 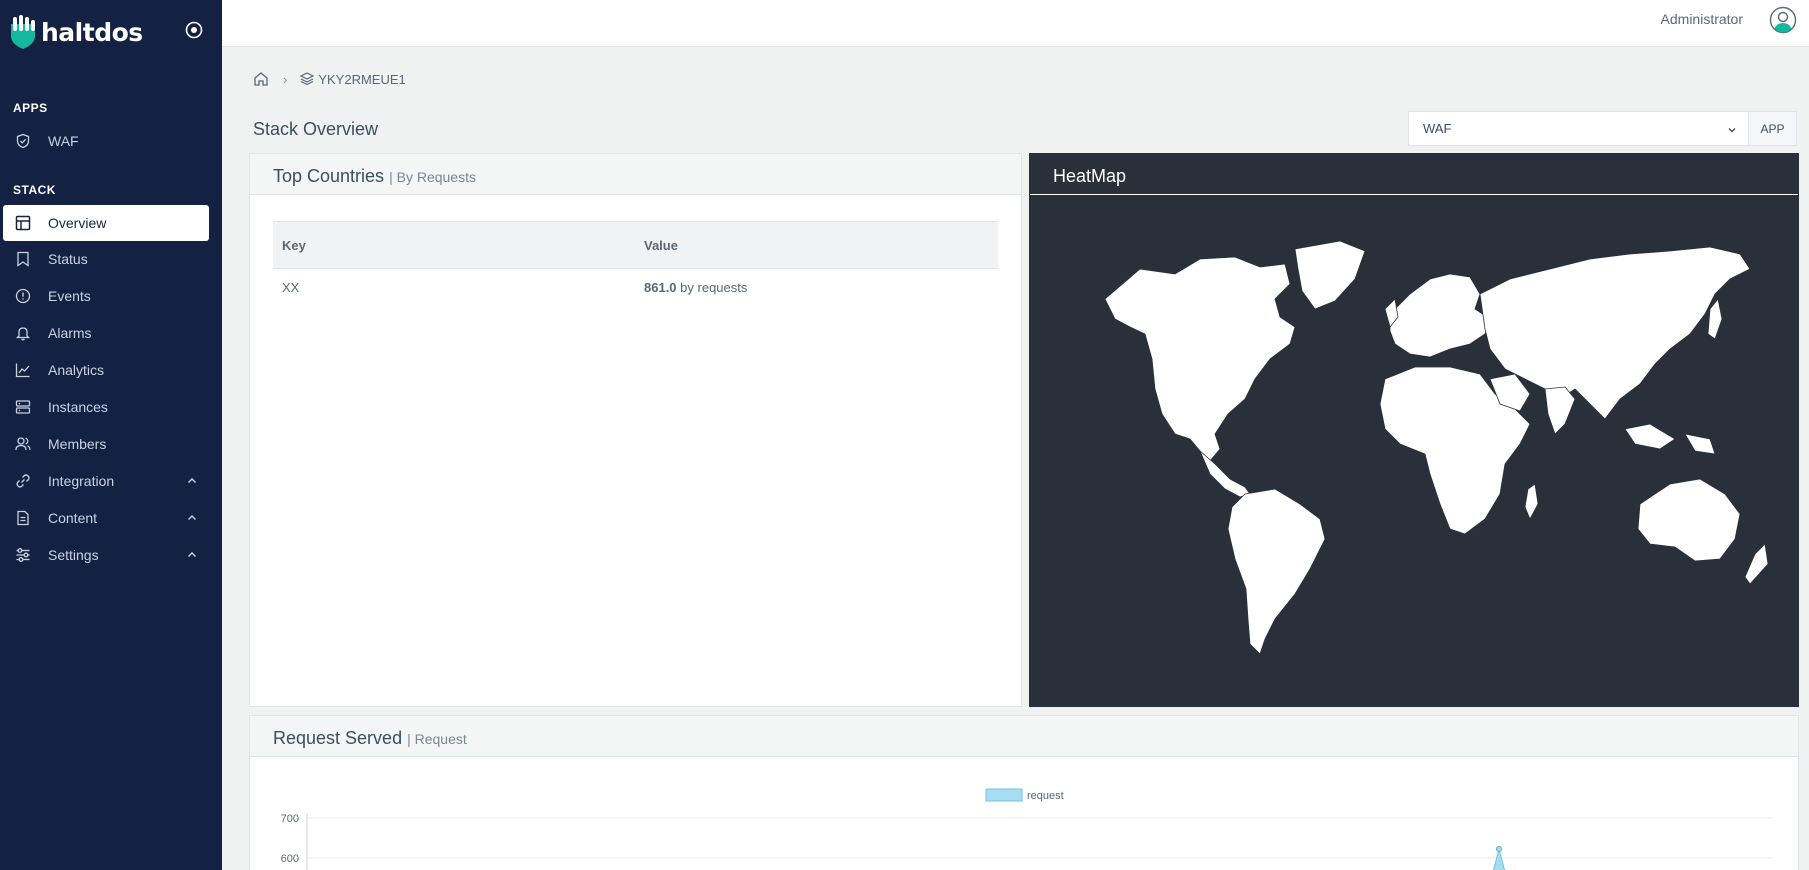 I want to click on sidebar-item-integration: Integration, so click(x=106, y=481).